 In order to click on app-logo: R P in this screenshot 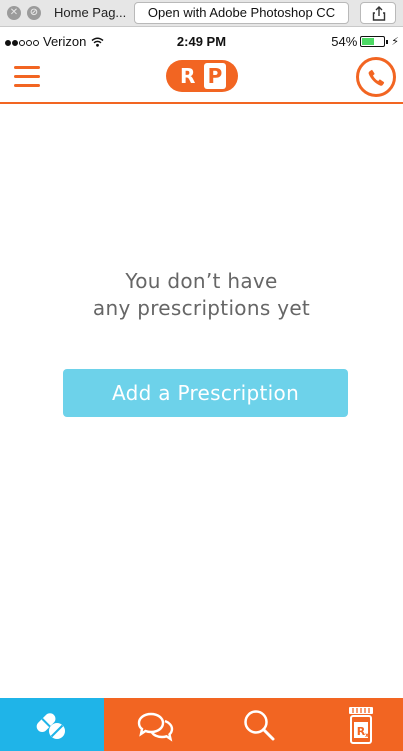, I will do `click(202, 76)`.